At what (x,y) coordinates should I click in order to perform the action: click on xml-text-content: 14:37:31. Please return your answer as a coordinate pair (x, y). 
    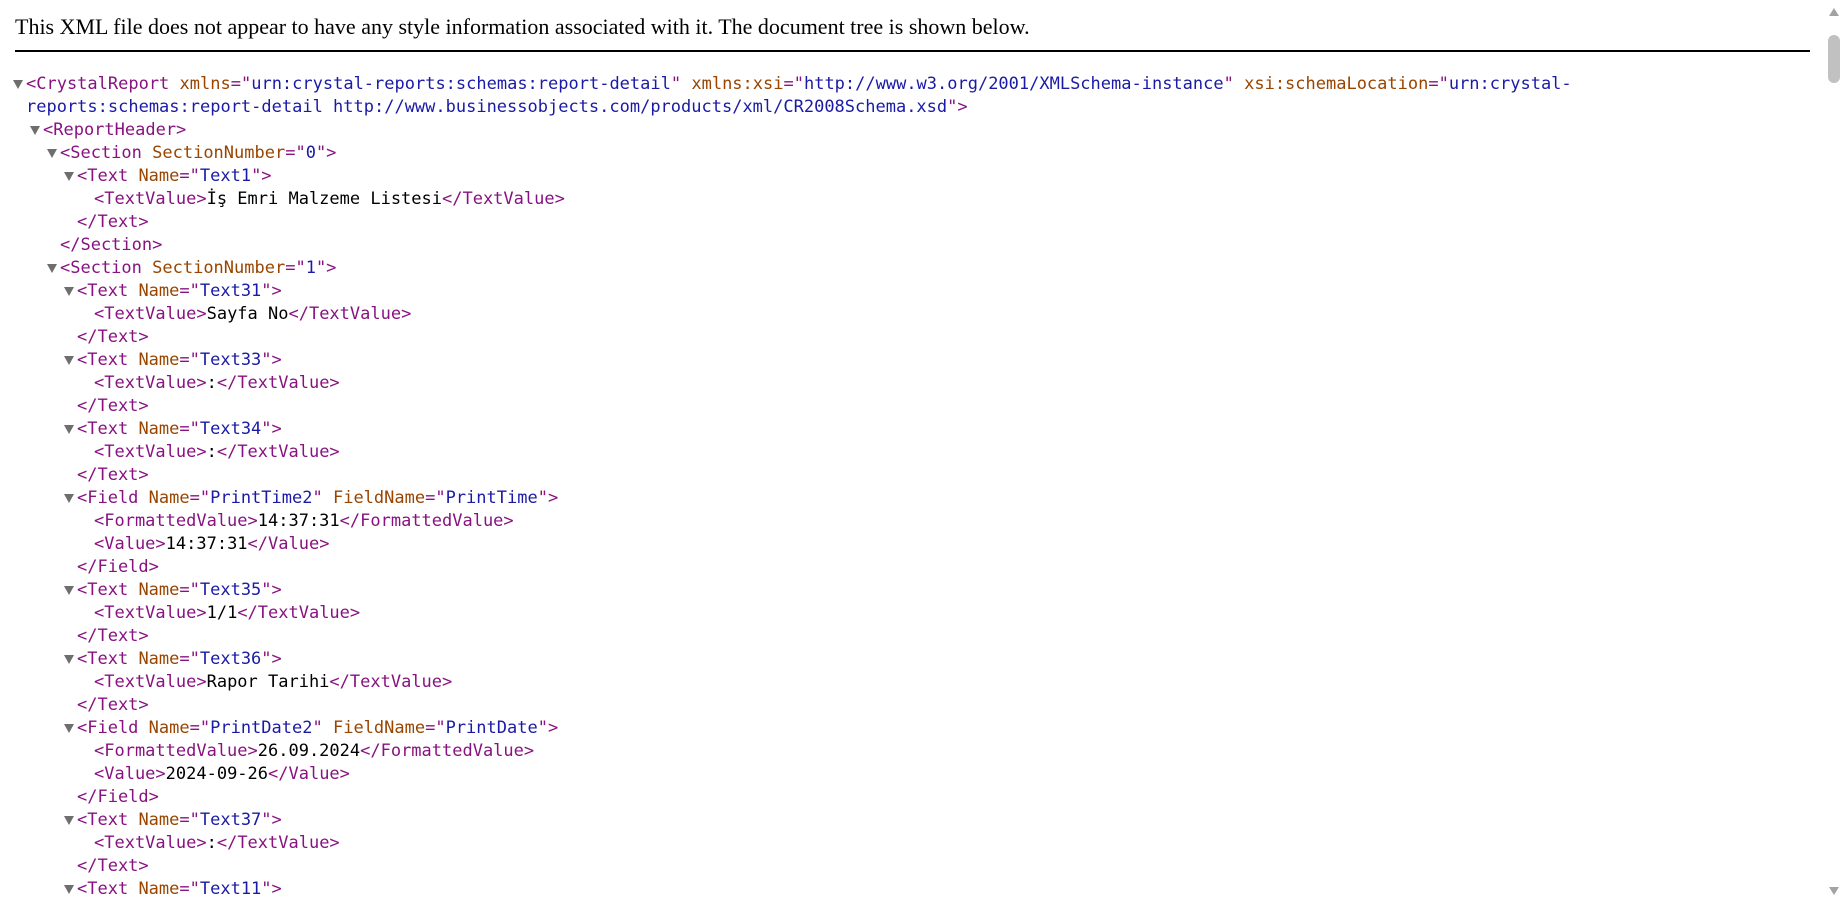
    Looking at the image, I should click on (206, 544).